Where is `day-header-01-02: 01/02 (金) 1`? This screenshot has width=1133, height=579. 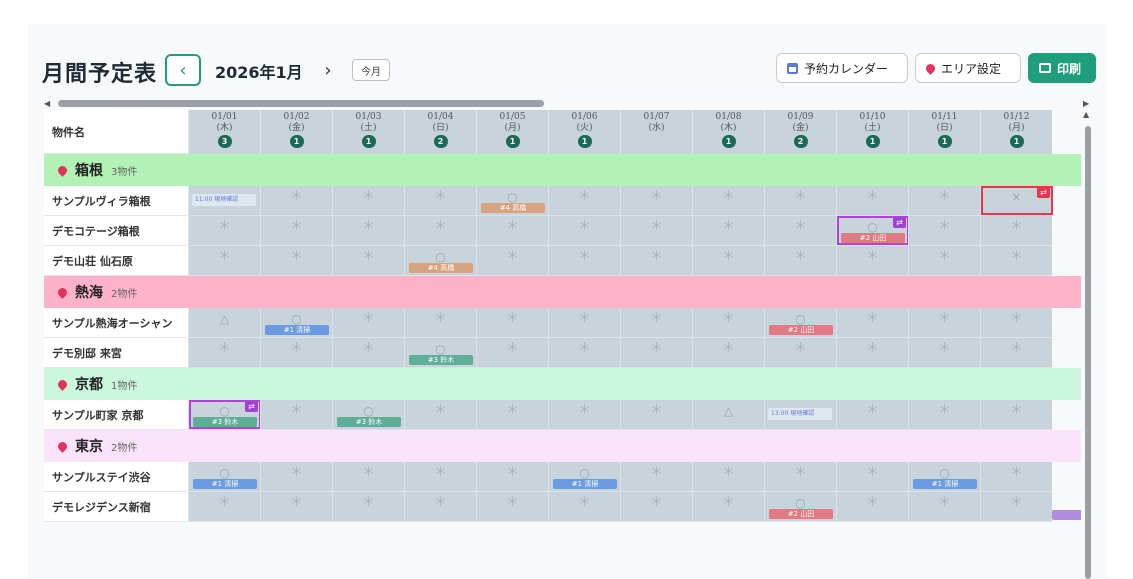 day-header-01-02: 01/02 (金) 1 is located at coordinates (296, 132).